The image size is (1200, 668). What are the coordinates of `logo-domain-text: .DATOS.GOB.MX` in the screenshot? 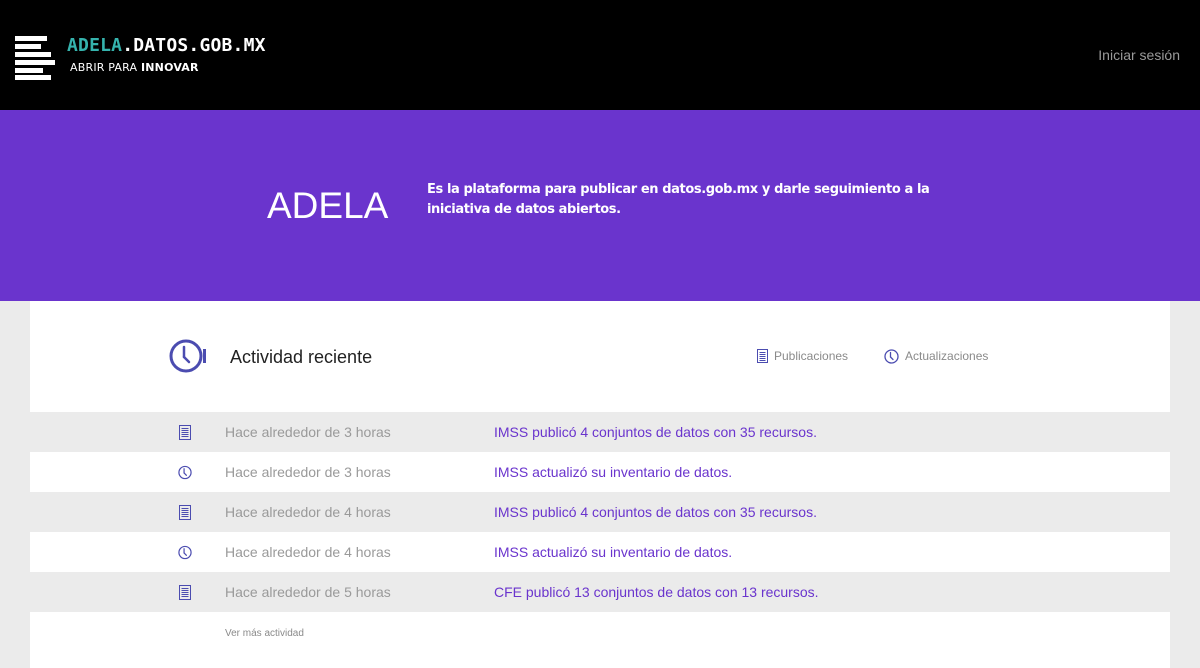 It's located at (194, 45).